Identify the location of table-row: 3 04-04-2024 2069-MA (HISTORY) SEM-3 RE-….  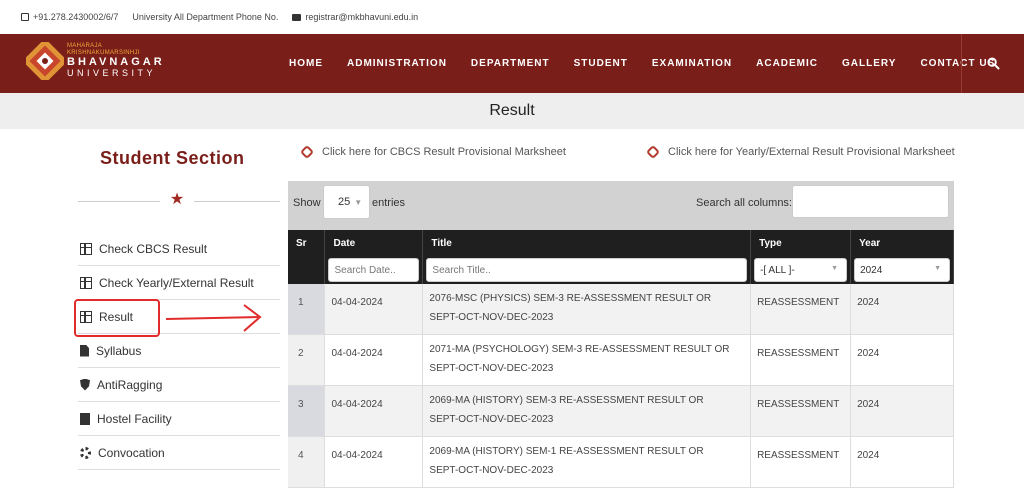
(621, 411).